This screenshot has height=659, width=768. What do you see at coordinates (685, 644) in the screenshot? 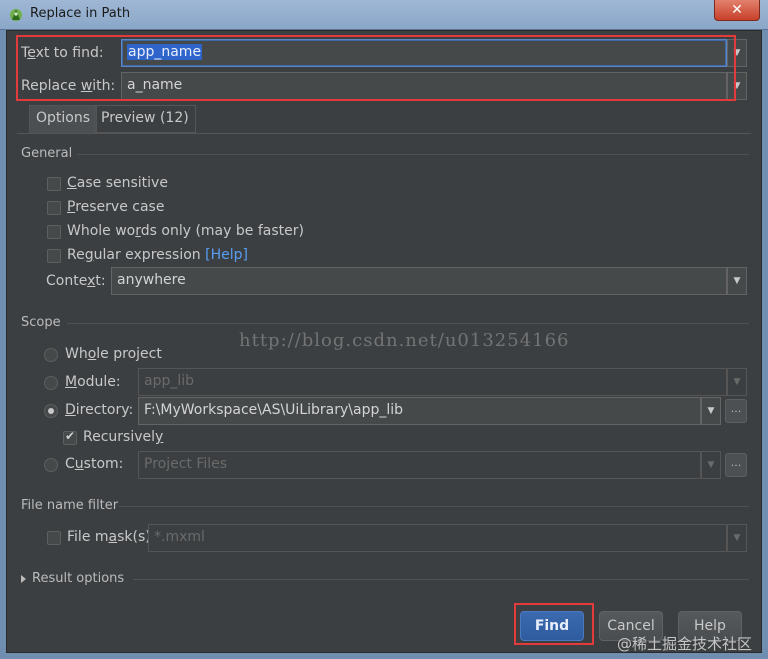
I see `corner-watermark: @稀土掘金技术社区` at bounding box center [685, 644].